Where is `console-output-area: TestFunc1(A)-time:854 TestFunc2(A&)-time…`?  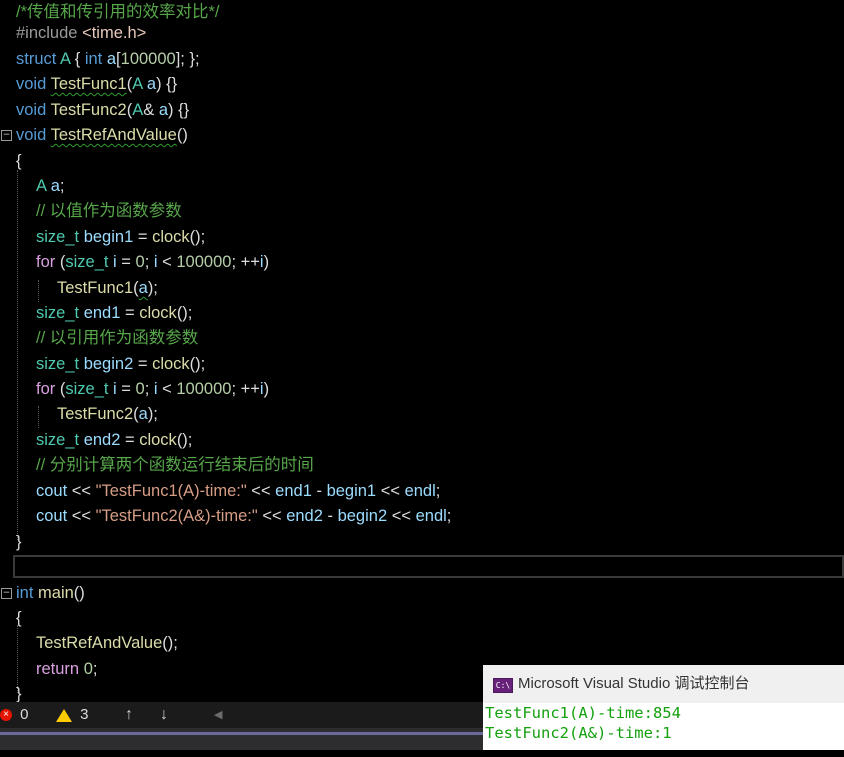 console-output-area: TestFunc1(A)-time:854 TestFunc2(A&)-time… is located at coordinates (663, 726).